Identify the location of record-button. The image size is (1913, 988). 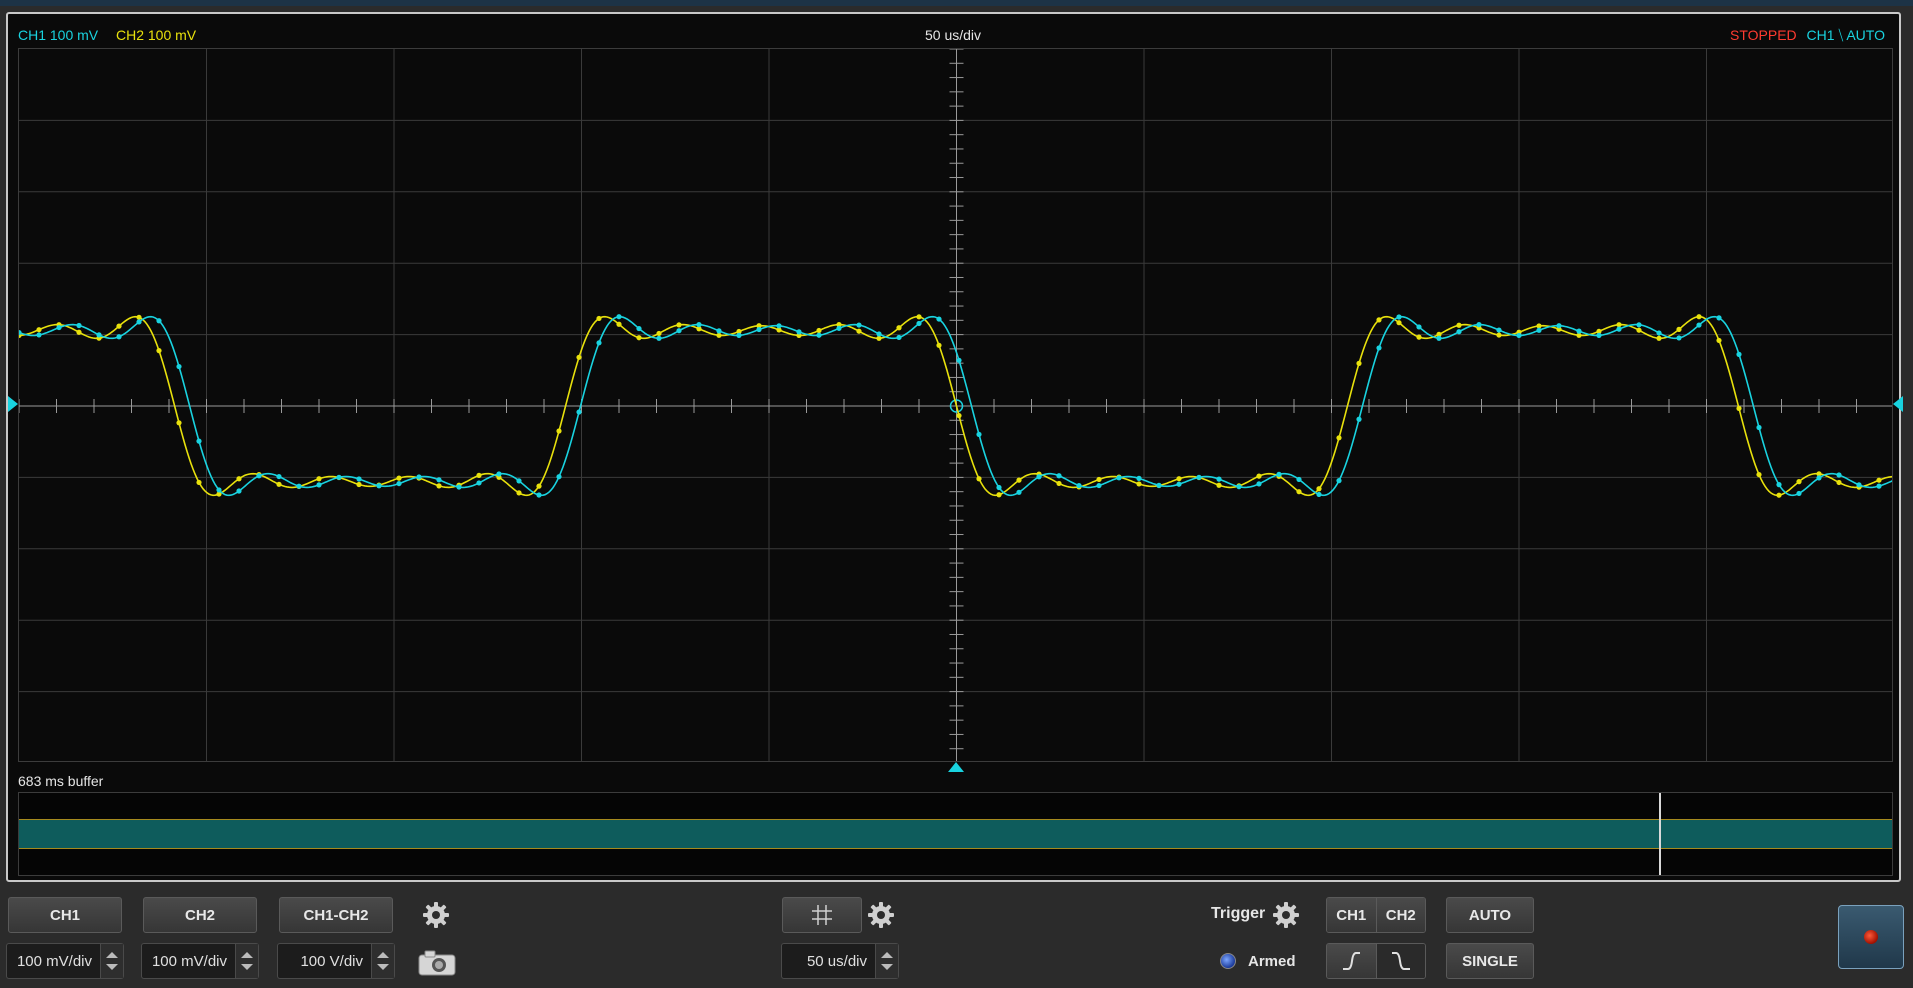
(1871, 937).